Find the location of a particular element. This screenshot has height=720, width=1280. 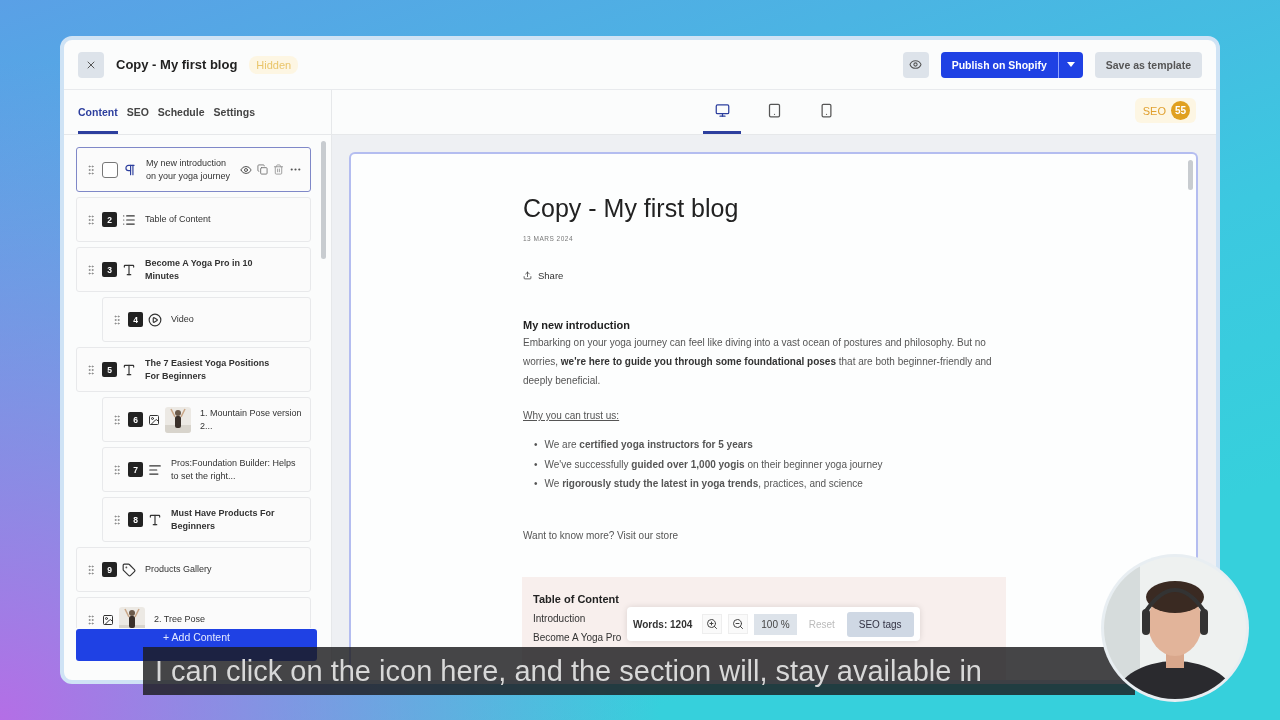

store-text: Want to know more? Visit our store is located at coordinates (601, 535).